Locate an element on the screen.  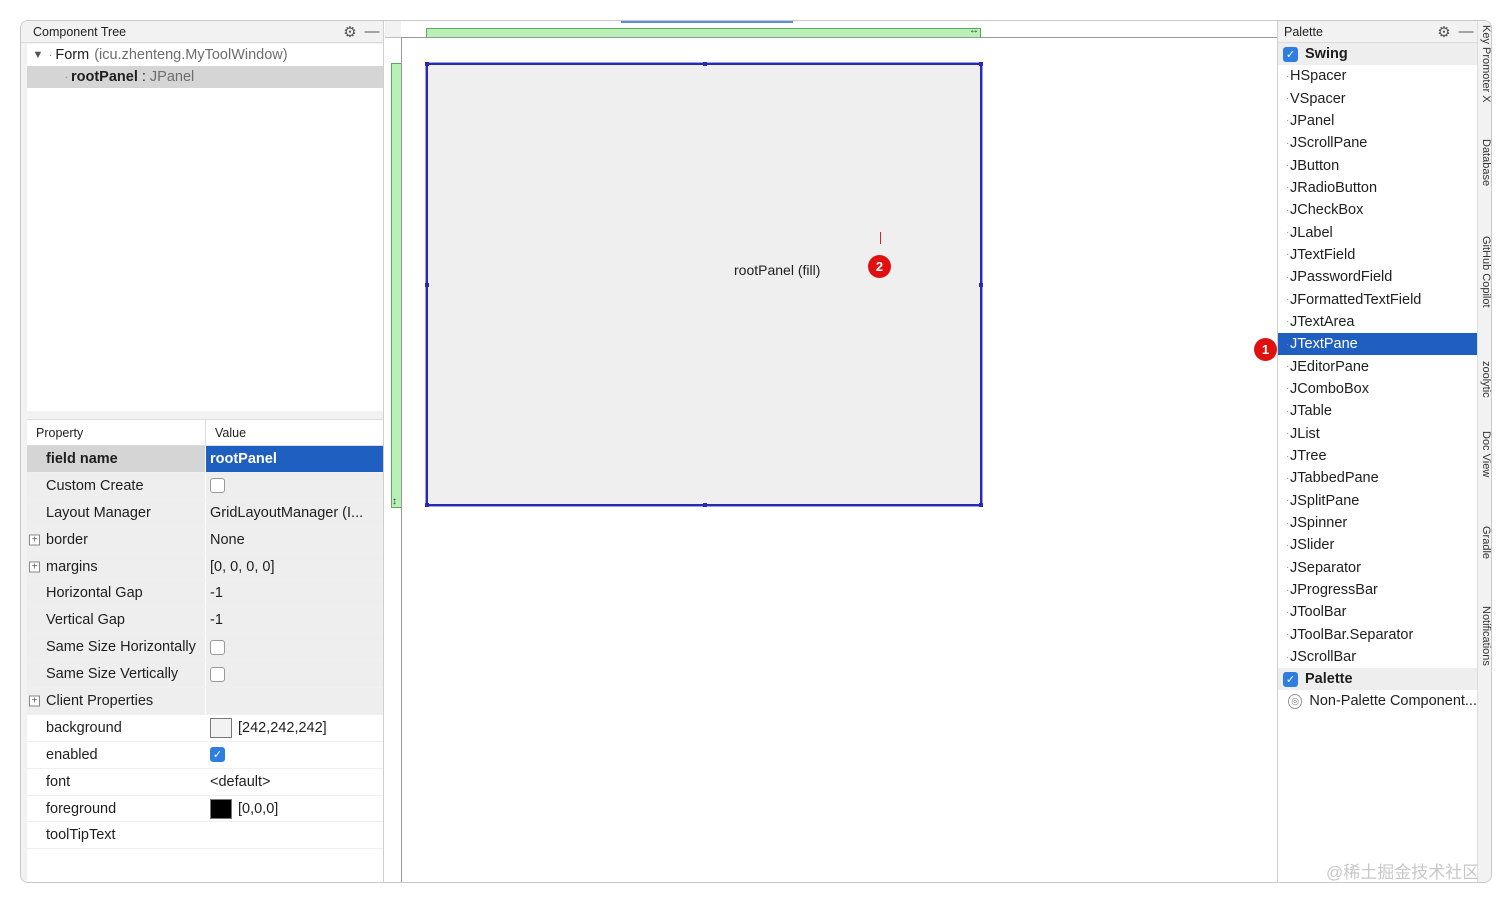
palette-item: · JSlider is located at coordinates (1377, 545).